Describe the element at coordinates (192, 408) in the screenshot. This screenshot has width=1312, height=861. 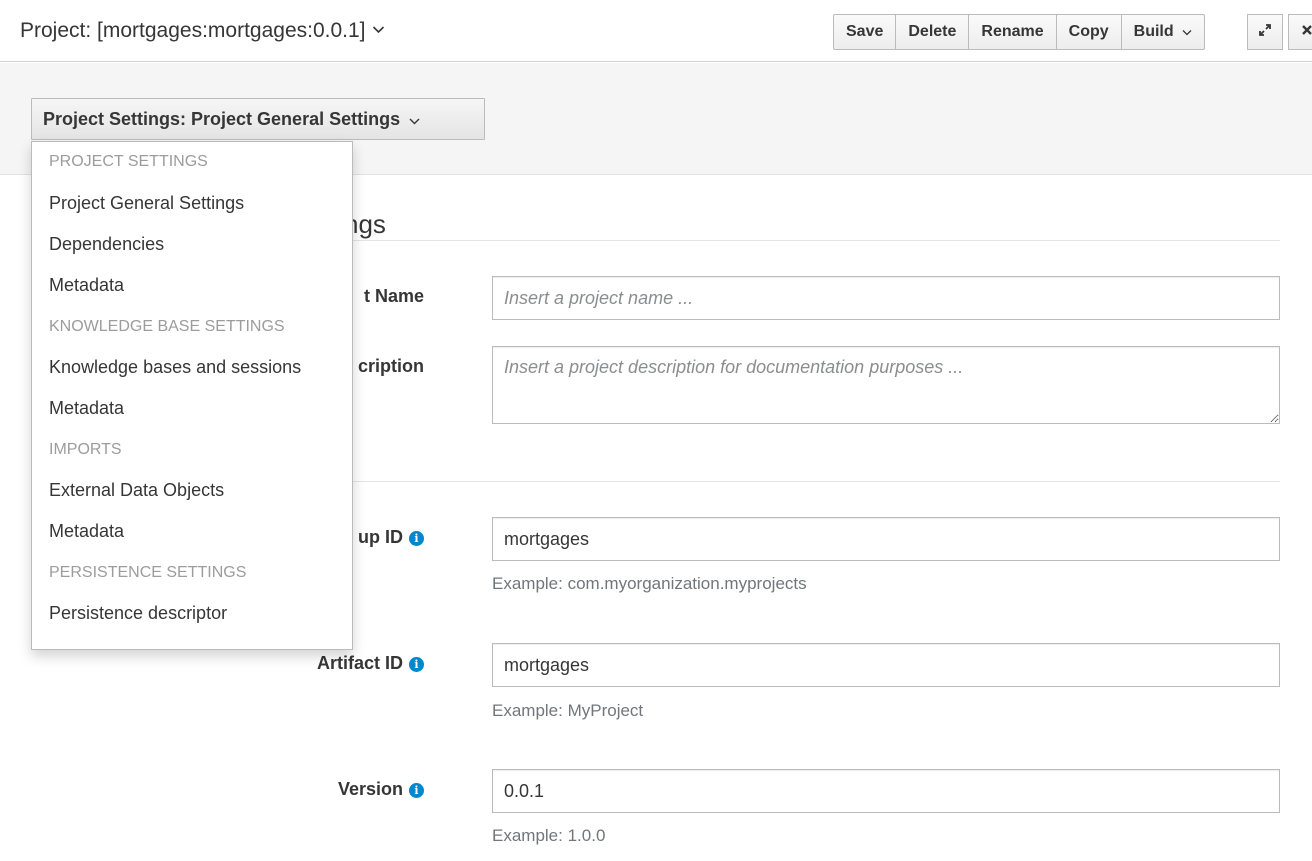
I see `menu-item-kbase-metadata: Metadata` at that location.